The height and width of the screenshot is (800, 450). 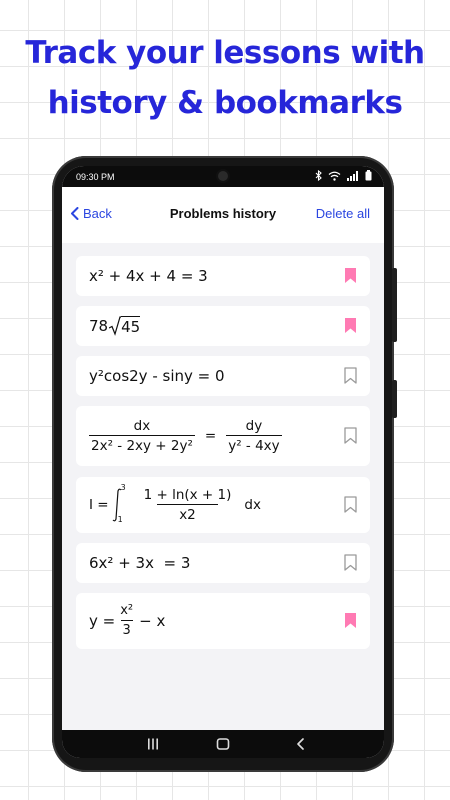 I want to click on problem-card: y²cos2y - siny = 0, so click(x=223, y=376).